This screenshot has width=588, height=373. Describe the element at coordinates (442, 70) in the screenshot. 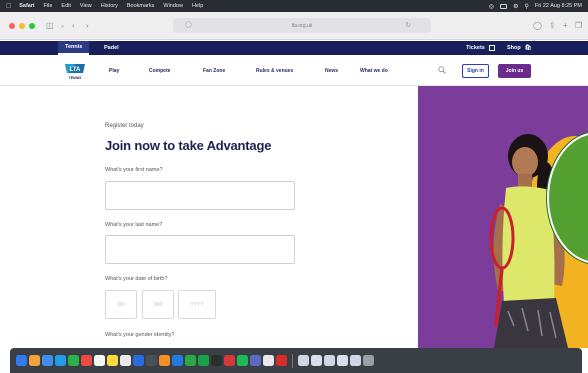

I see `search-icon` at that location.